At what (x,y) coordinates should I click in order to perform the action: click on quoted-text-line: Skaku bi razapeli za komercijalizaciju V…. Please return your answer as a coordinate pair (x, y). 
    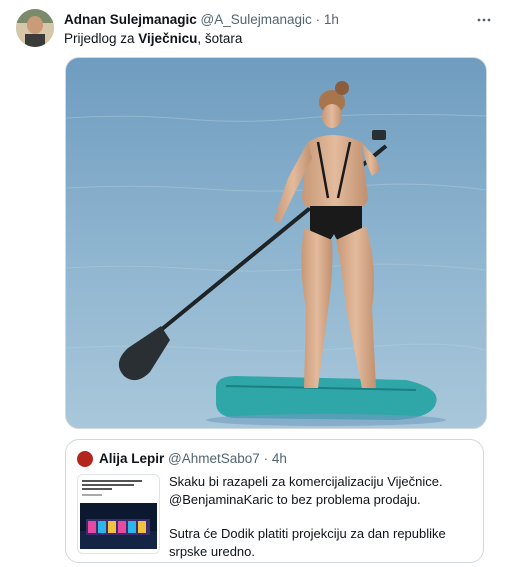
    Looking at the image, I should click on (306, 481).